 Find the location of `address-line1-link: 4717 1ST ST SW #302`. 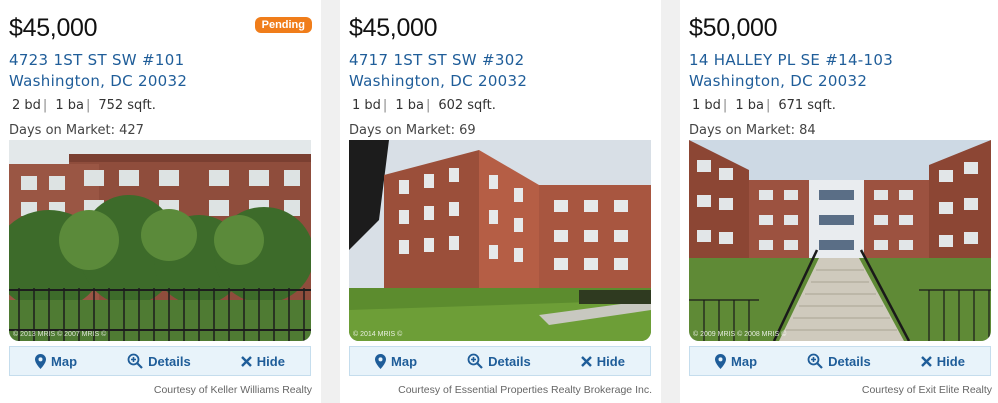

address-line1-link: 4717 1ST ST SW #302 is located at coordinates (436, 60).